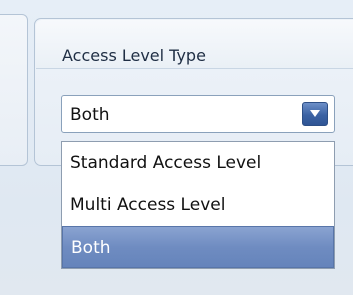 Image resolution: width=353 pixels, height=295 pixels. I want to click on option-both: Both, so click(198, 247).